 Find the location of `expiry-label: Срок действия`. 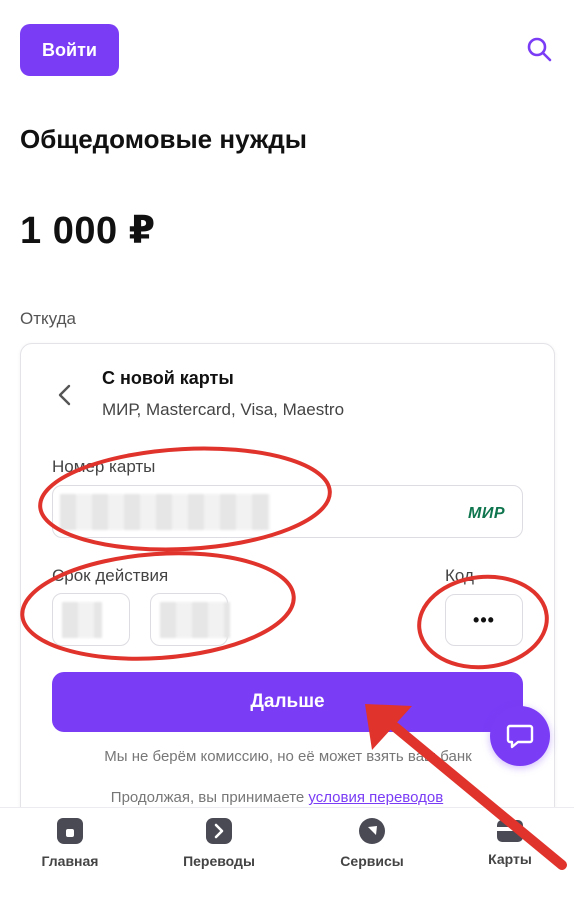

expiry-label: Срок действия is located at coordinates (110, 575).